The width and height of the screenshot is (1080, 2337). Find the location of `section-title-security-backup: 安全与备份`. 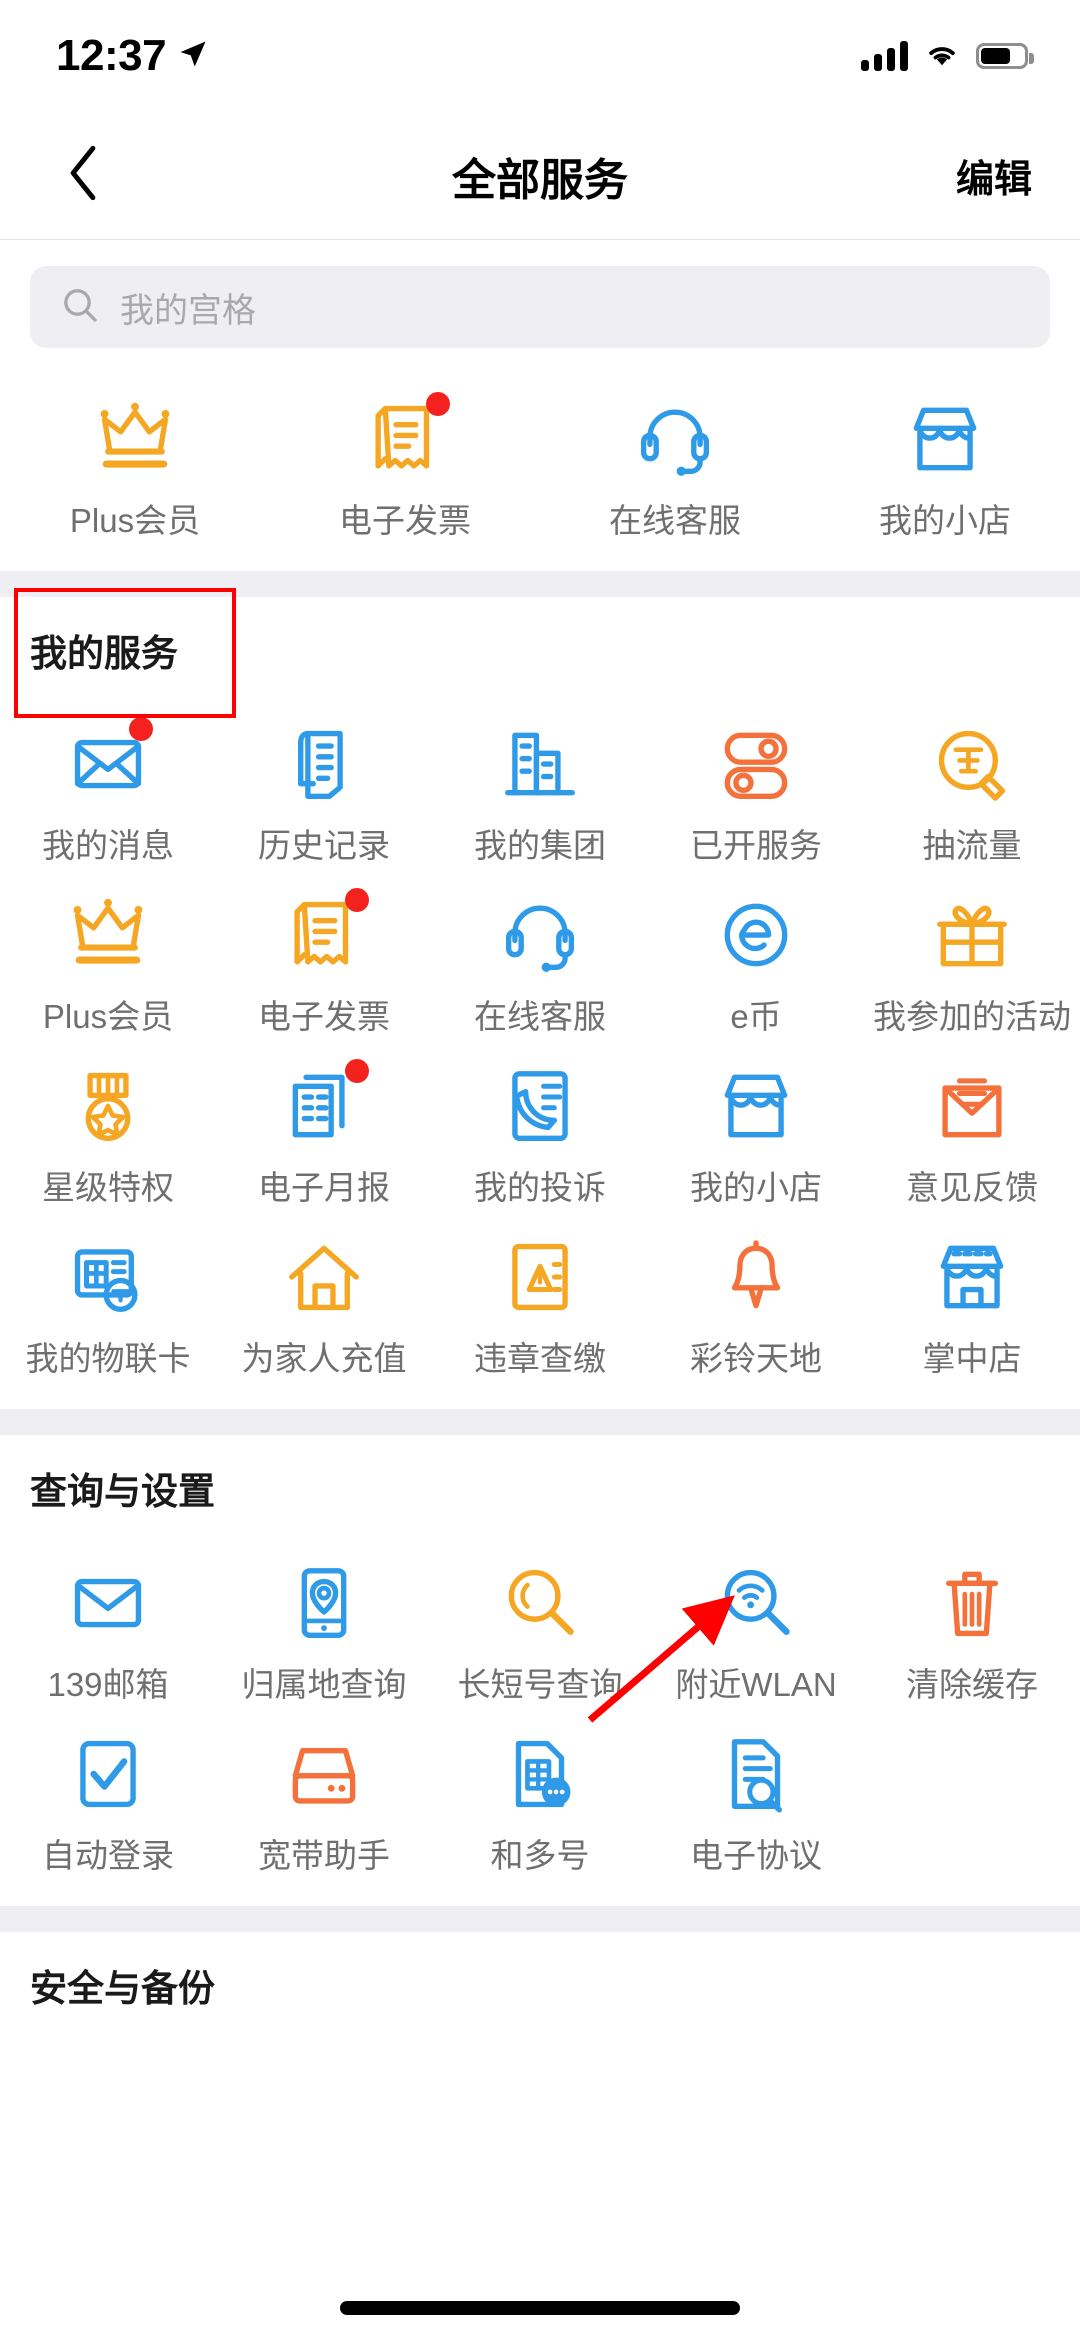

section-title-security-backup: 安全与备份 is located at coordinates (540, 1980).